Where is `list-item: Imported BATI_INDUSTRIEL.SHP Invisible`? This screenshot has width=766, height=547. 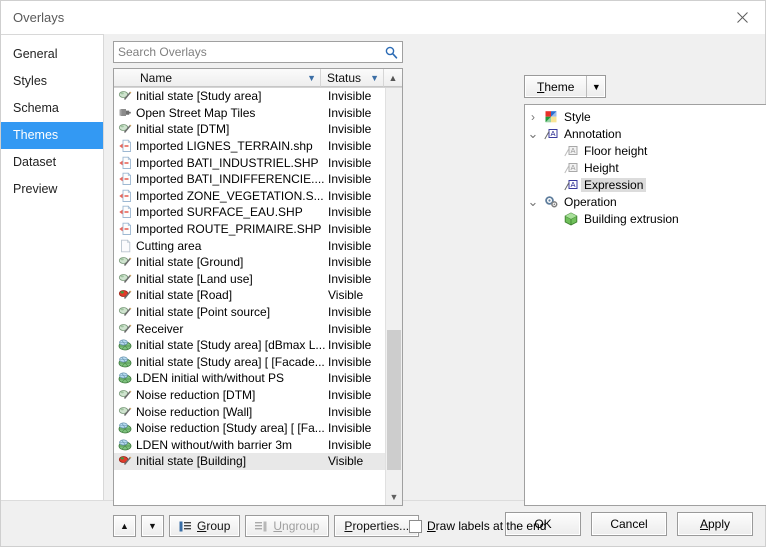 list-item: Imported BATI_INDUSTRIEL.SHP Invisible is located at coordinates (249, 162).